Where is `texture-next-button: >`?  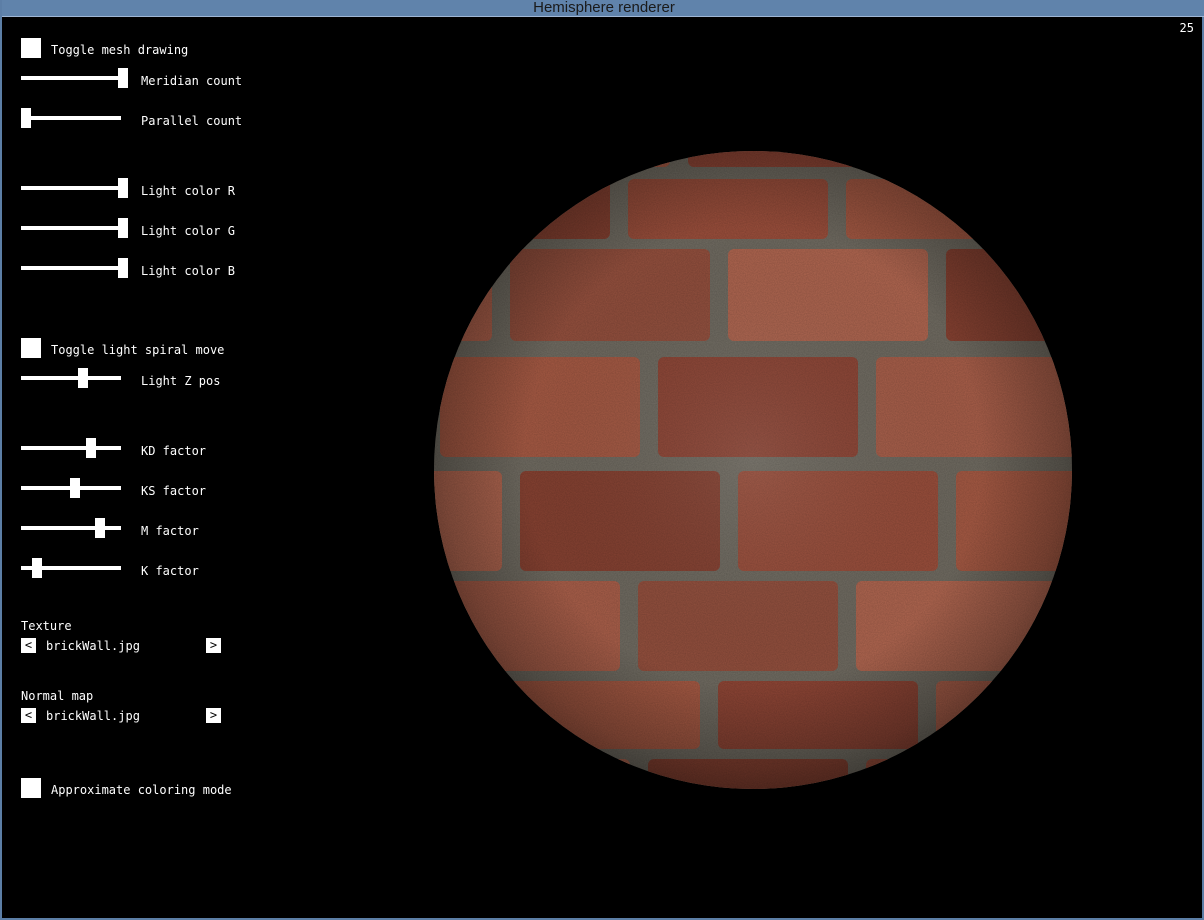
texture-next-button: > is located at coordinates (213, 645).